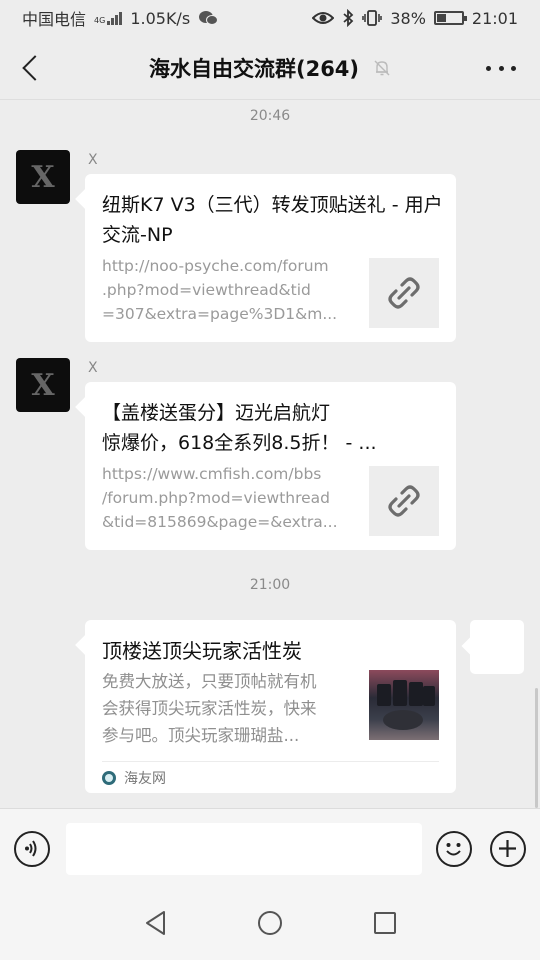 The image size is (540, 960). I want to click on nav-recent-icon, so click(385, 923).